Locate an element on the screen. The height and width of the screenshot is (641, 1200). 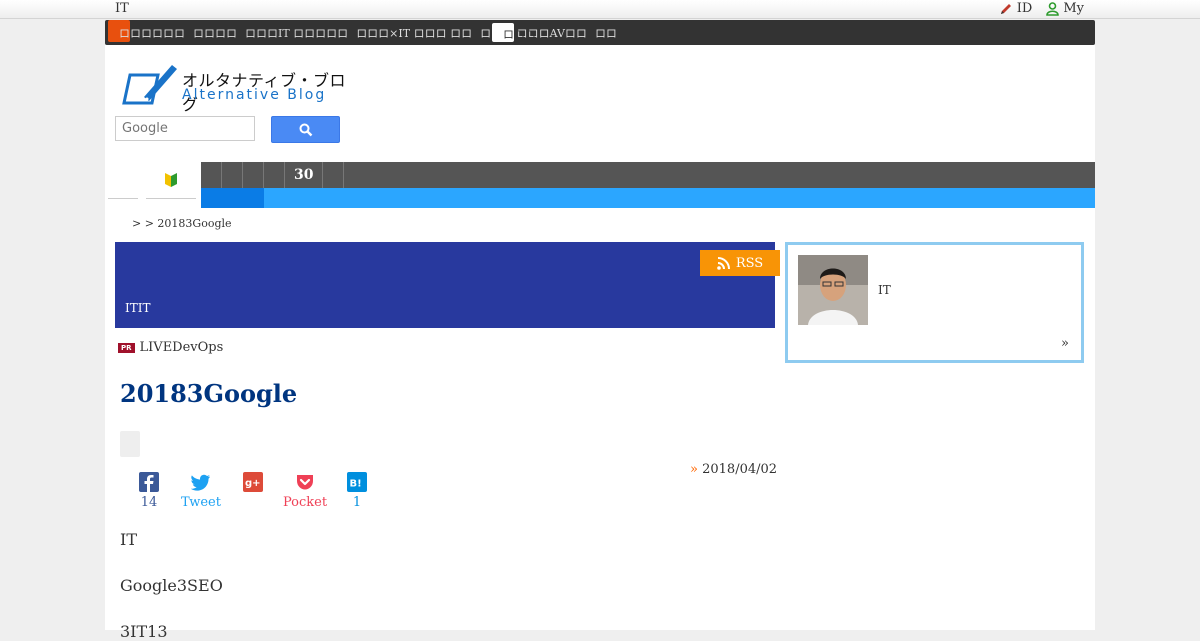
svg-text: B! is located at coordinates (356, 484).